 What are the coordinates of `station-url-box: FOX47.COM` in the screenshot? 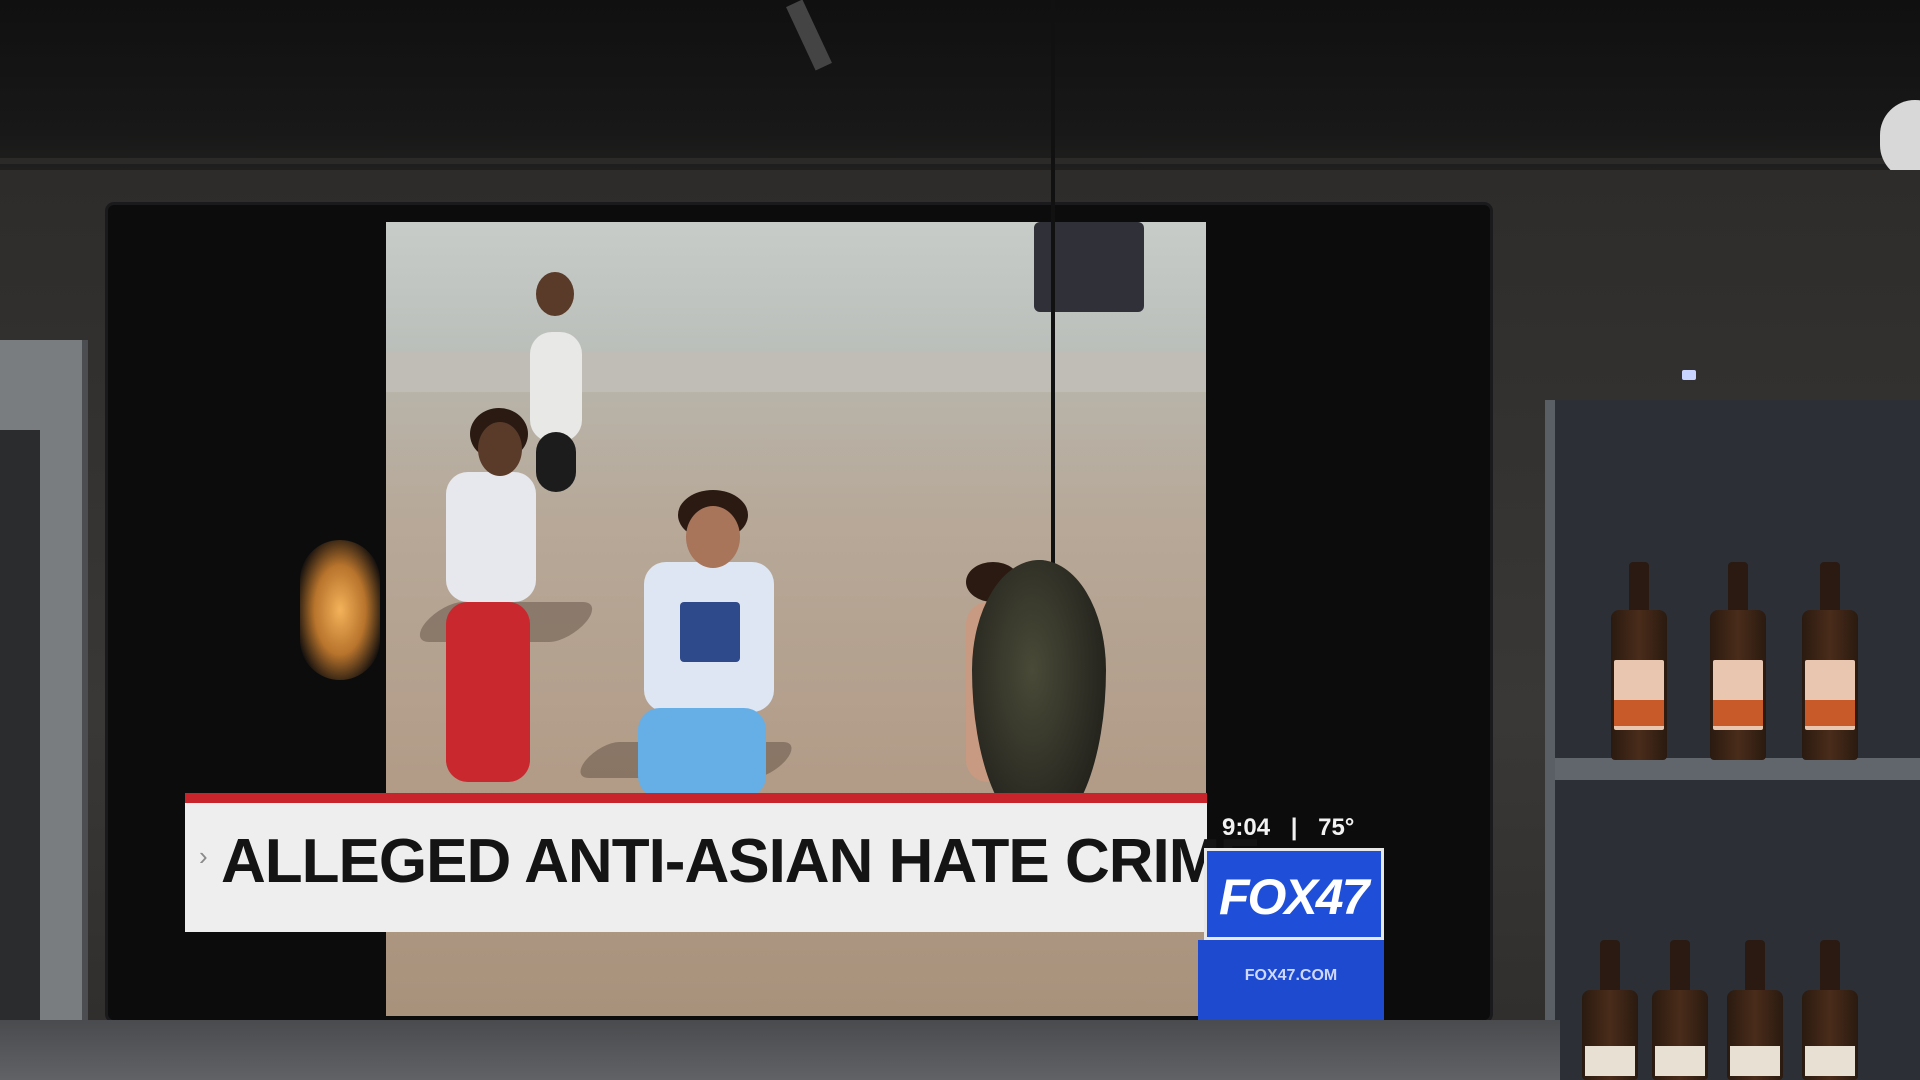 It's located at (1291, 982).